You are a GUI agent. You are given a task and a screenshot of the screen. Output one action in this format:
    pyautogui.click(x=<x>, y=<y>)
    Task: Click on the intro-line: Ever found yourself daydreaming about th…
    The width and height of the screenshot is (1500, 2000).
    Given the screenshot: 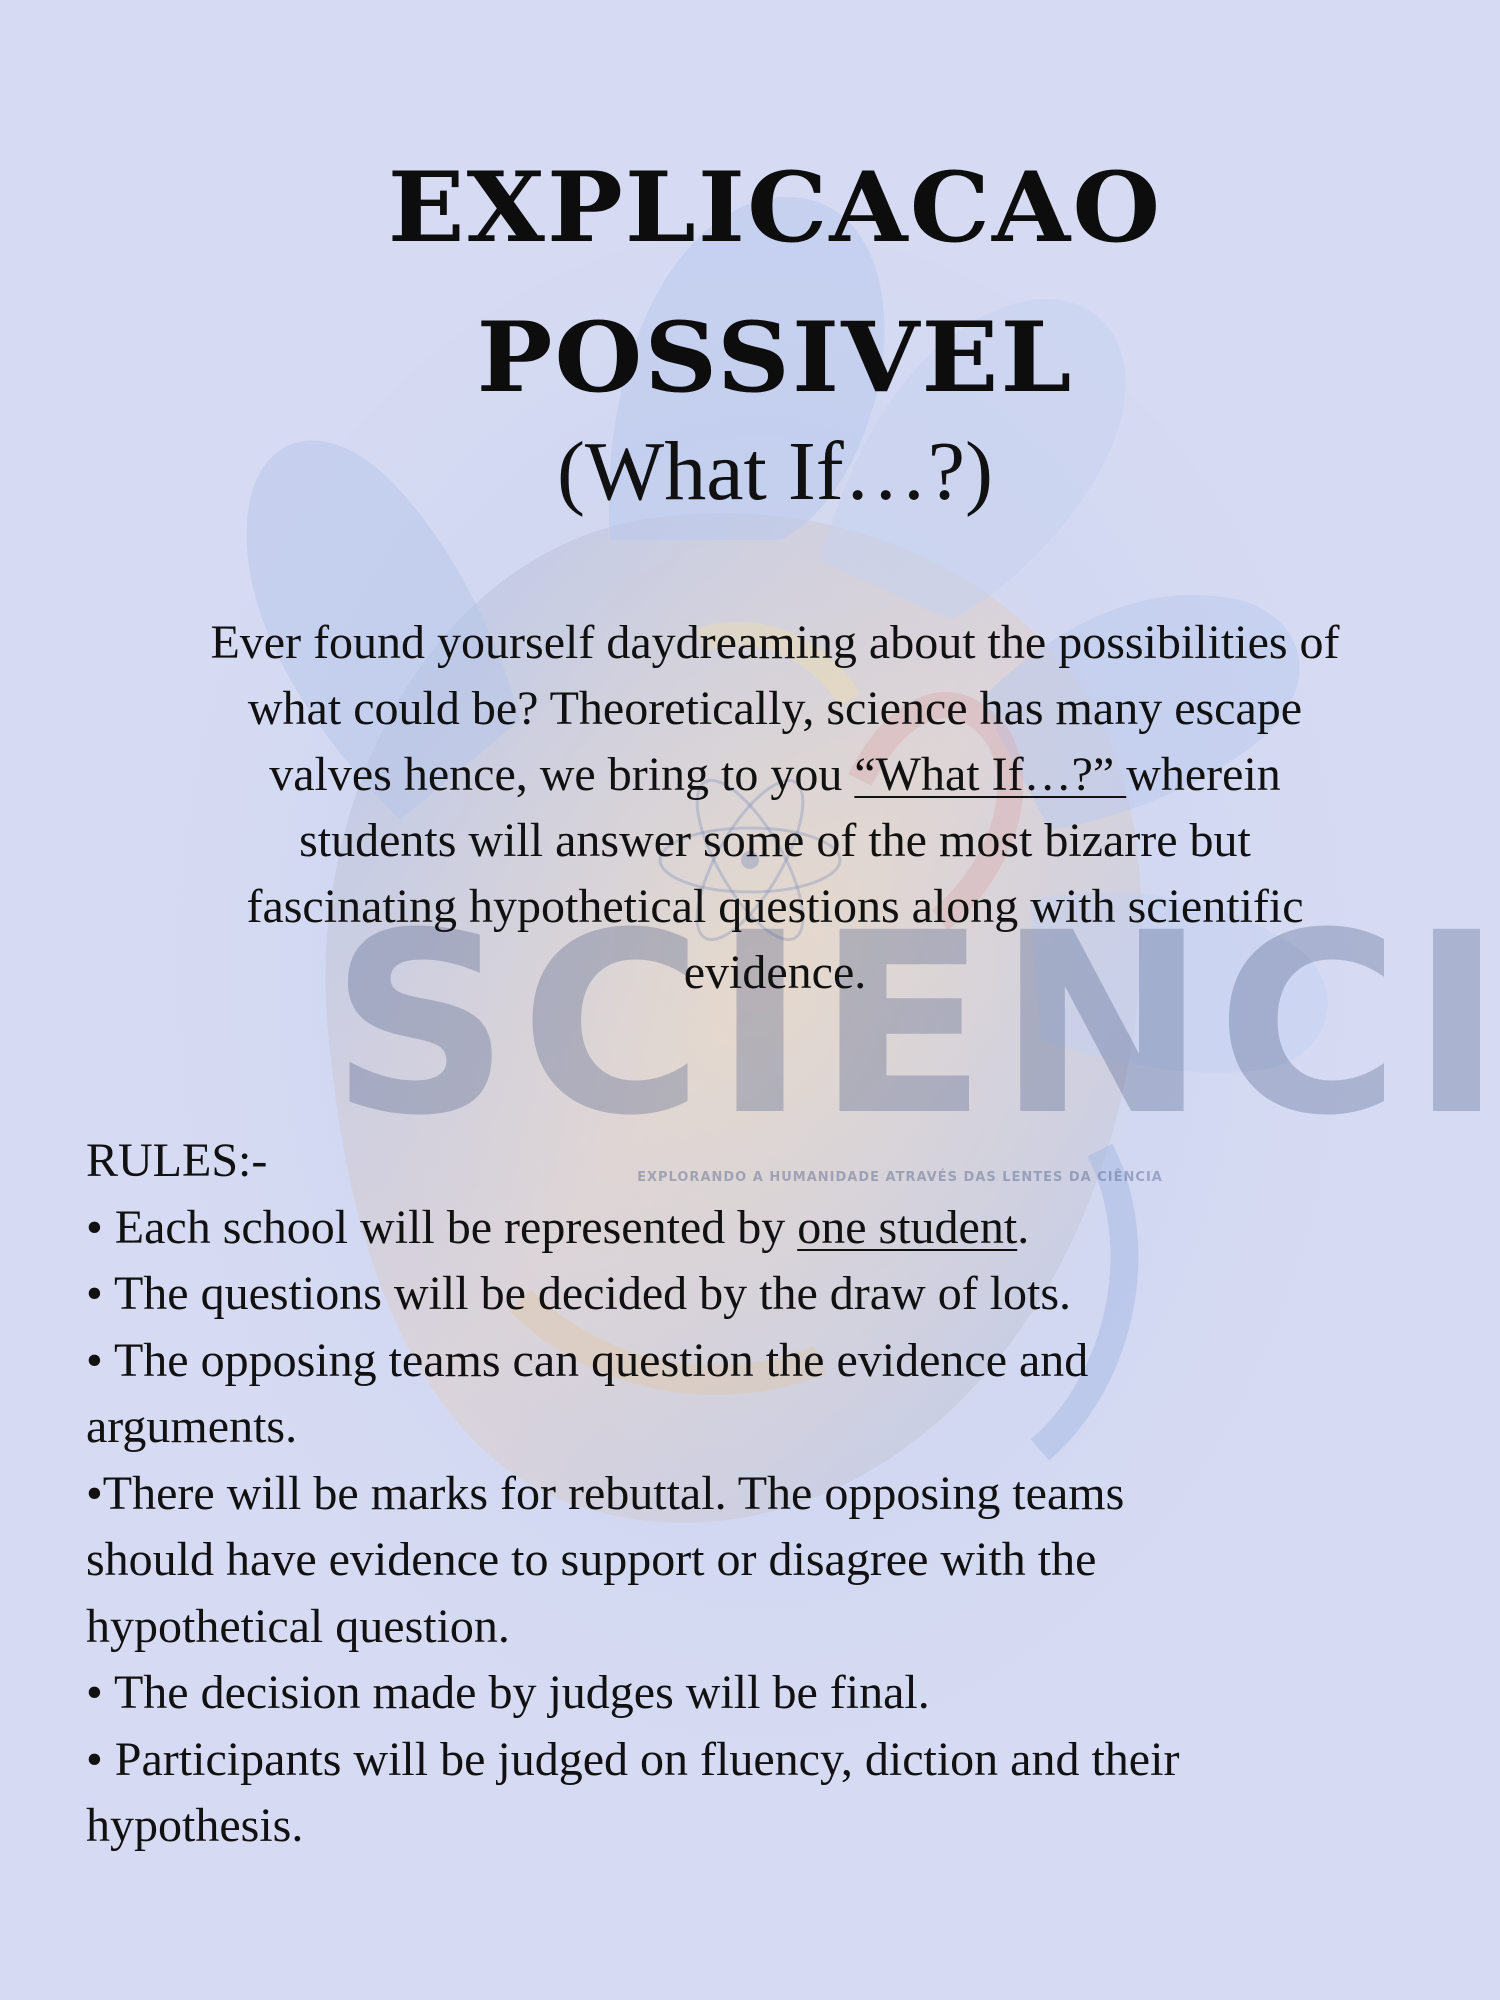 What is the action you would take?
    pyautogui.click(x=775, y=642)
    